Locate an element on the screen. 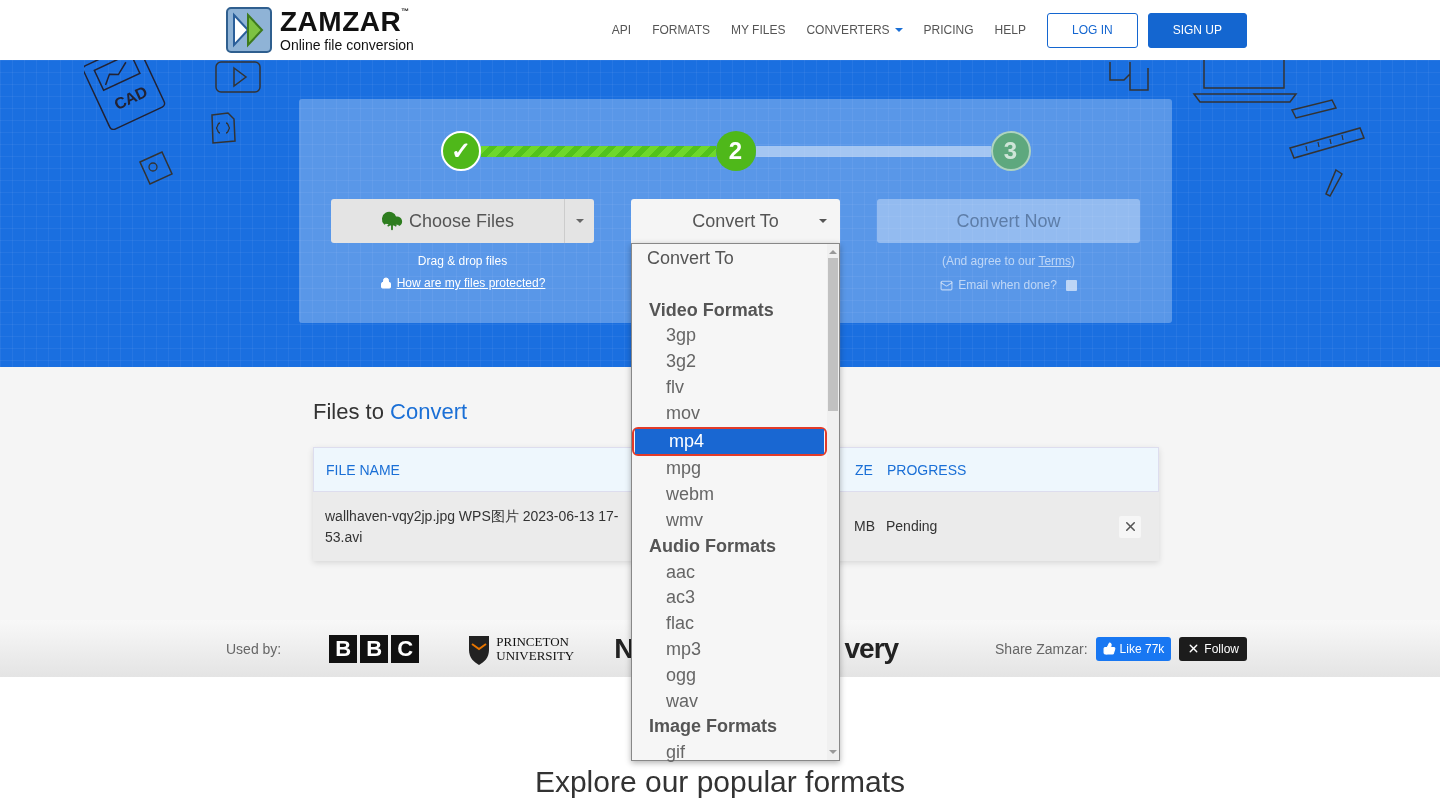  dropdown-option: mp3 is located at coordinates (729, 649).